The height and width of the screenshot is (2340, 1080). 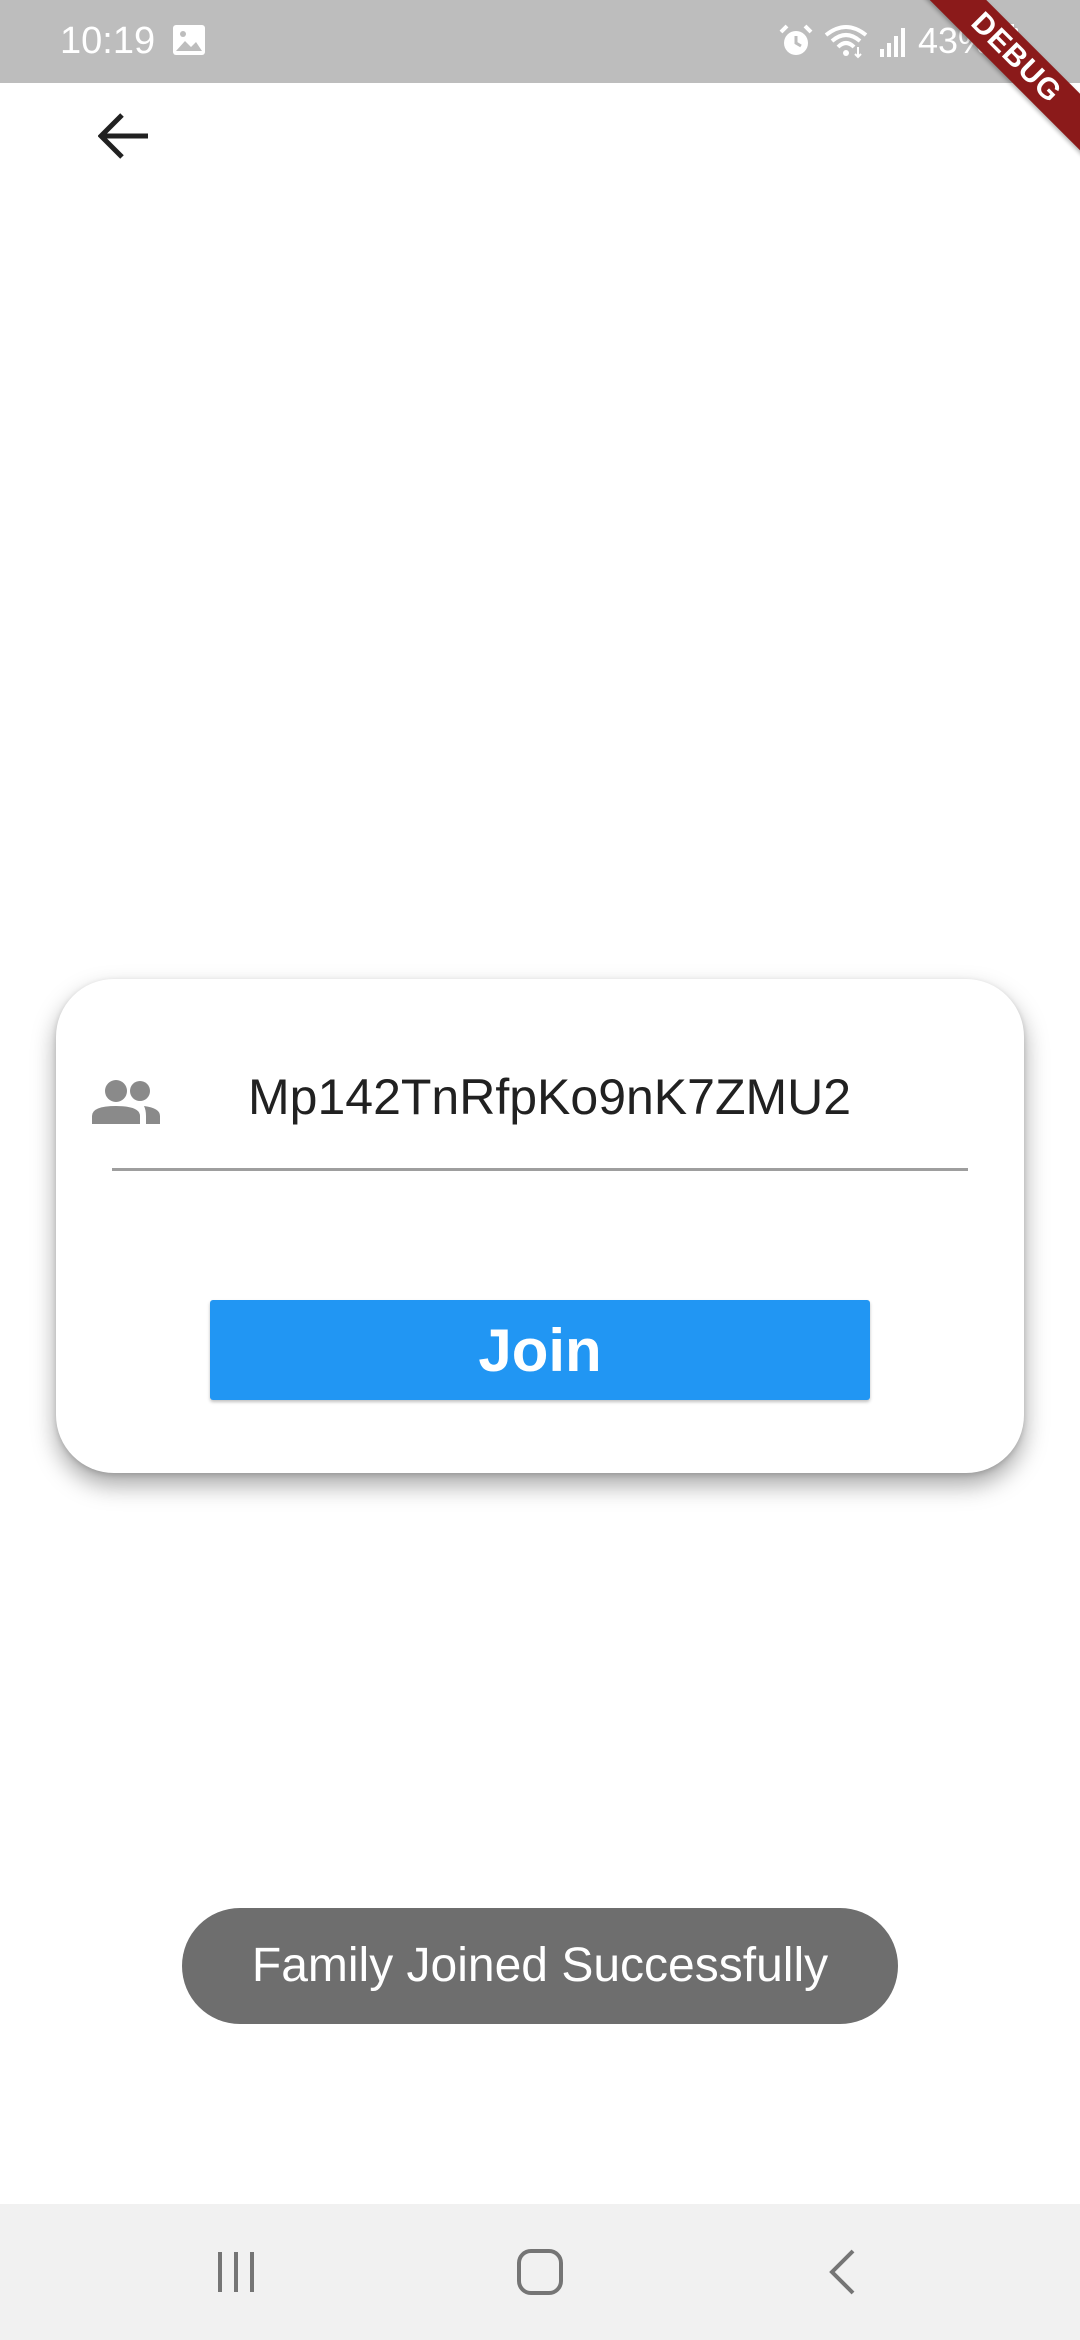 What do you see at coordinates (893, 41) in the screenshot?
I see `signal-icon` at bounding box center [893, 41].